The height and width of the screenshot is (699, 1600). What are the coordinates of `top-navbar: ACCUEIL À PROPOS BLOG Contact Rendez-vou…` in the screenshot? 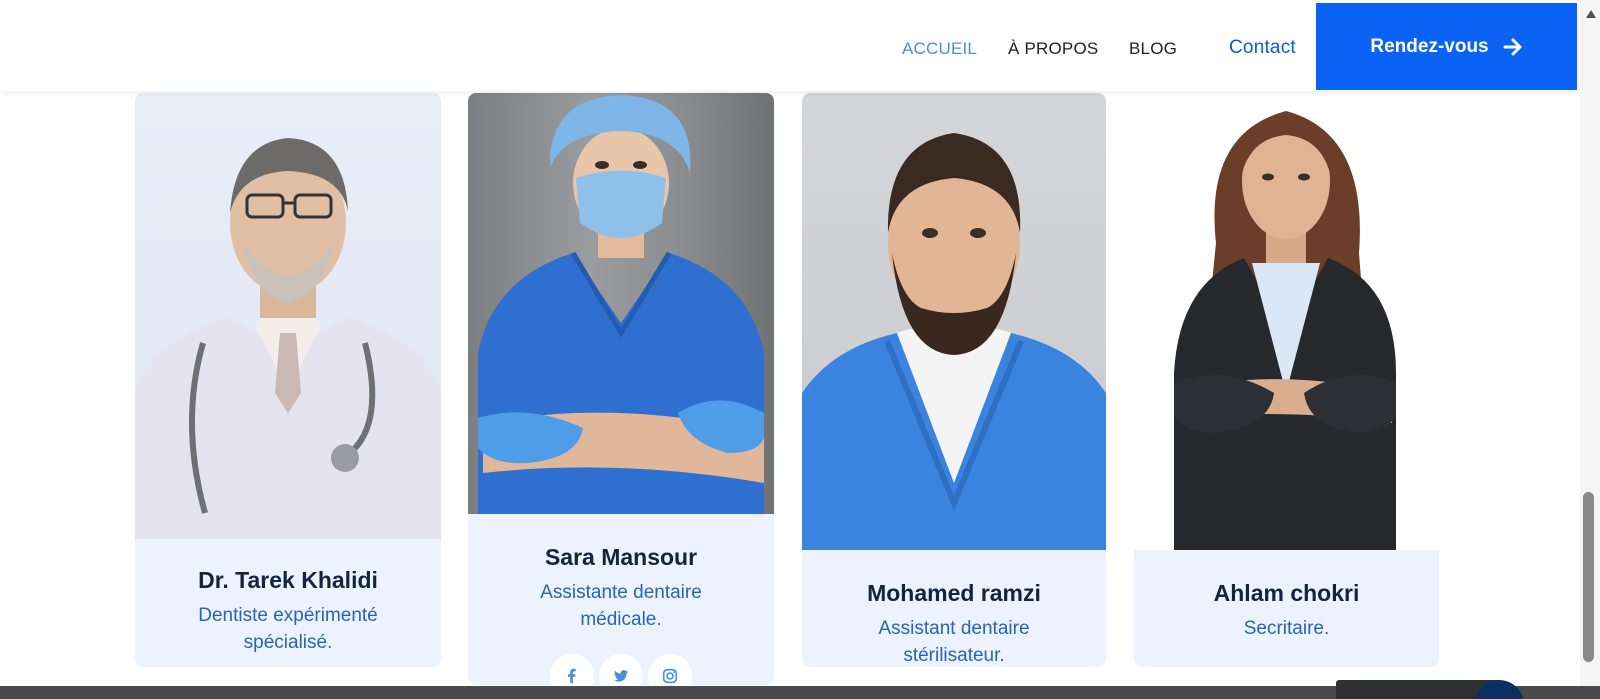 It's located at (788, 47).